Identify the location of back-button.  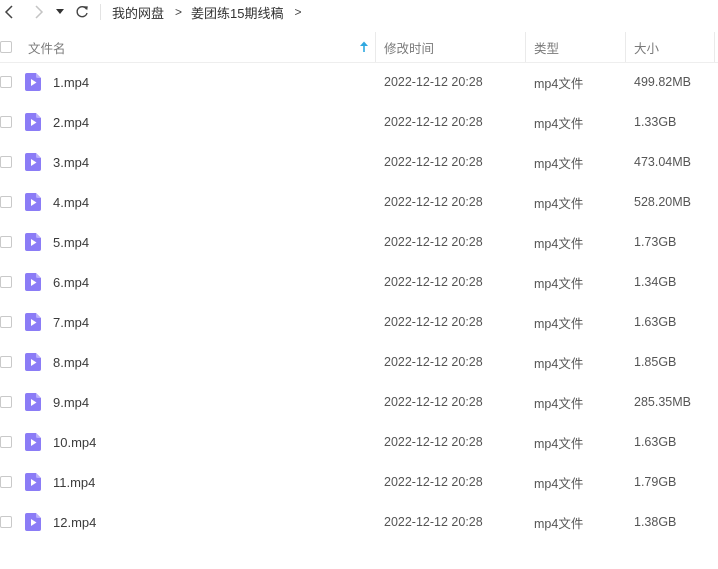
(10, 12).